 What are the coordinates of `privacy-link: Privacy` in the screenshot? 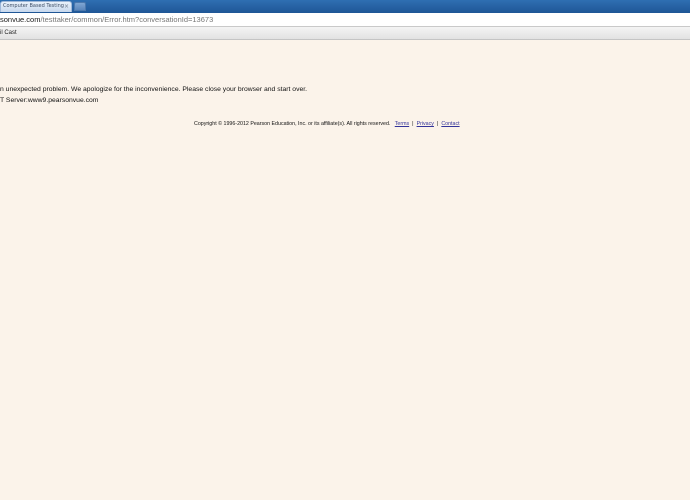 It's located at (425, 124).